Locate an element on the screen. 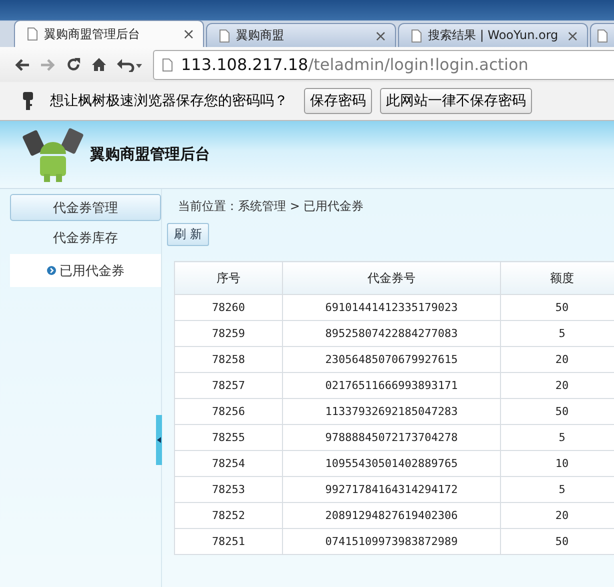 The width and height of the screenshot is (614, 587). table-cell: 78256 is located at coordinates (228, 411).